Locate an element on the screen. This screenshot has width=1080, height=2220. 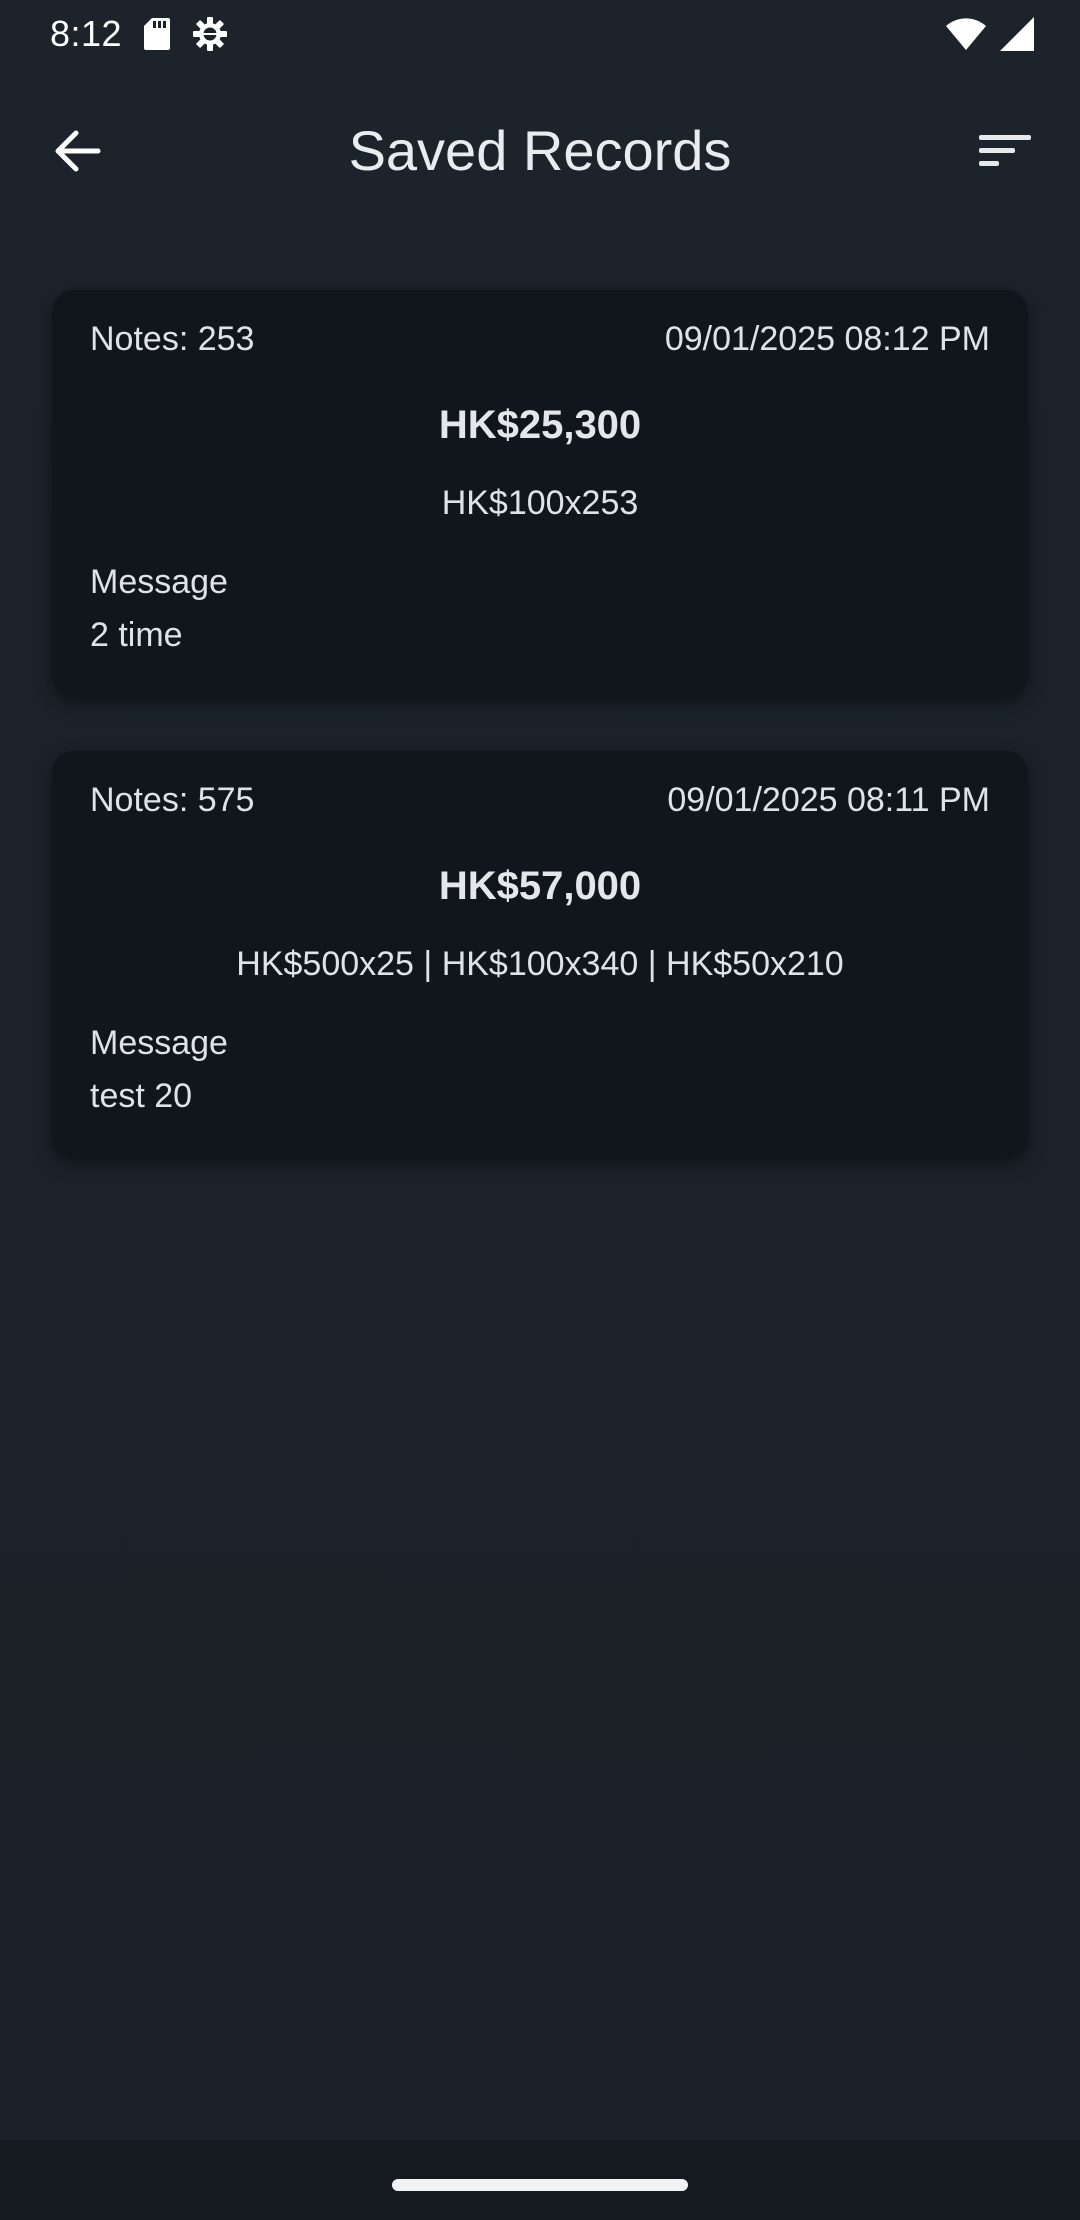
record-datetime: 09/01/2025 08:11 PM is located at coordinates (828, 800).